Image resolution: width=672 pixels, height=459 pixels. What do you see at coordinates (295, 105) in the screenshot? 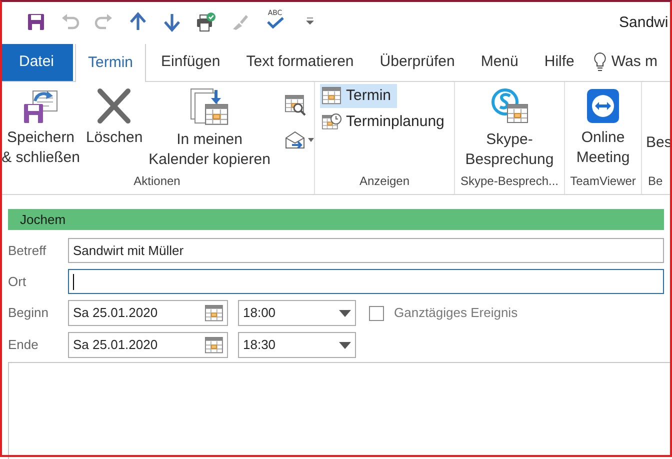
I see `calendar-search-icon` at bounding box center [295, 105].